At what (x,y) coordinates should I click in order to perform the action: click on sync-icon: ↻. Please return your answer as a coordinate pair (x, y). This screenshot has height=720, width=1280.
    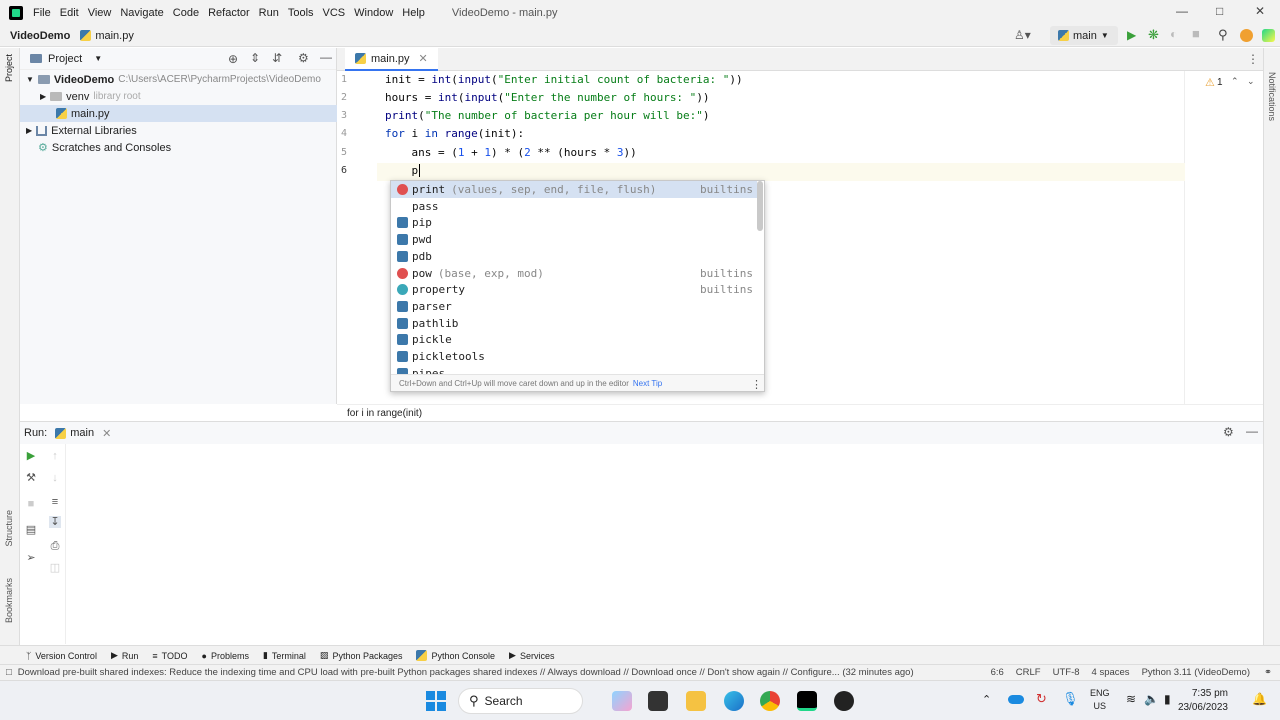
    Looking at the image, I should click on (1041, 699).